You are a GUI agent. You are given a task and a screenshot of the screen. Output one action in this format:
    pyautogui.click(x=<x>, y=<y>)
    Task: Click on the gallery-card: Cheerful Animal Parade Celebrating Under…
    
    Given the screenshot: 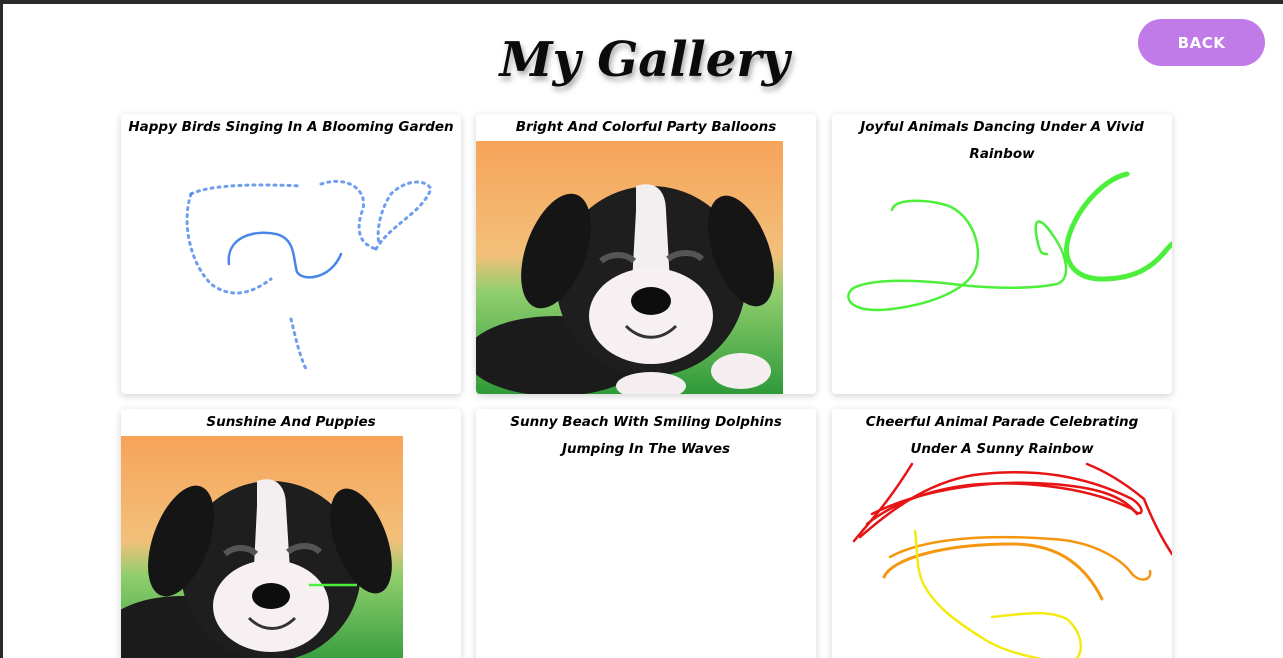 What is the action you would take?
    pyautogui.click(x=1002, y=533)
    